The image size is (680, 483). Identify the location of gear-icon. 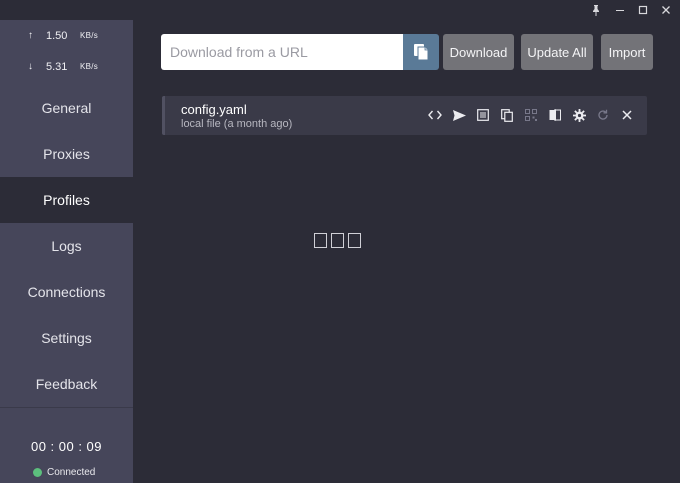
(579, 115).